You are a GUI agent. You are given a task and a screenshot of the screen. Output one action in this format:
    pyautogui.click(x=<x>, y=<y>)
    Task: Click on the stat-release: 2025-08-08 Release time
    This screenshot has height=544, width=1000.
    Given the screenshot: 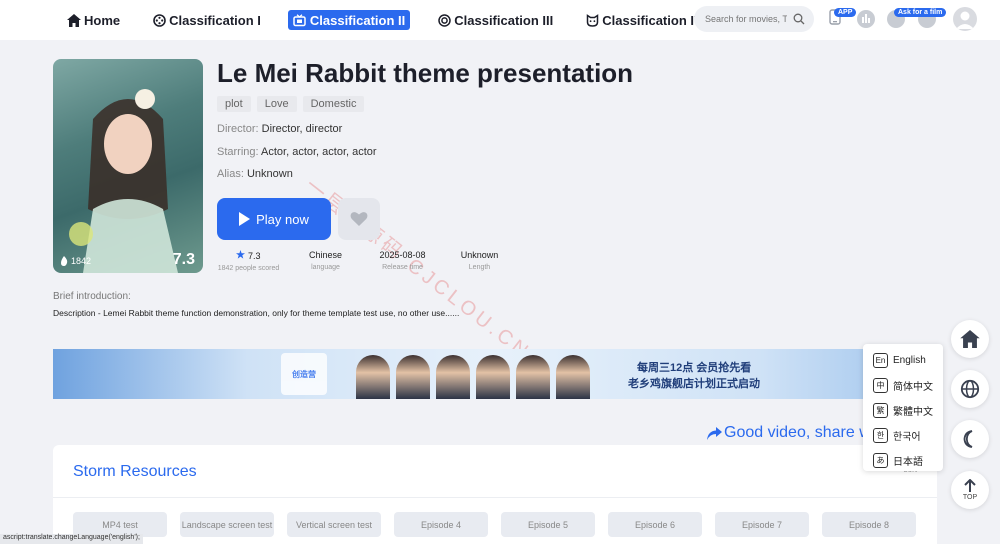 What is the action you would take?
    pyautogui.click(x=402, y=261)
    